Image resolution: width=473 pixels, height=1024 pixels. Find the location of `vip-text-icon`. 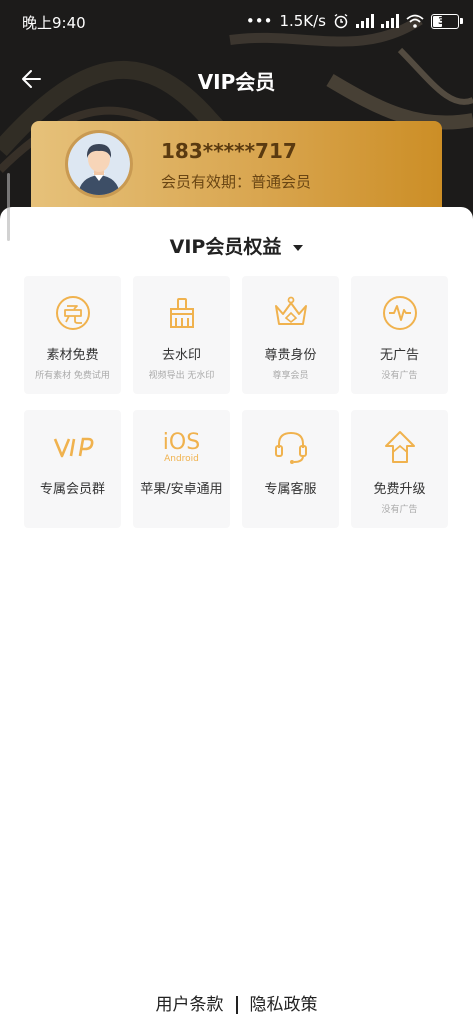

vip-text-icon is located at coordinates (73, 447).